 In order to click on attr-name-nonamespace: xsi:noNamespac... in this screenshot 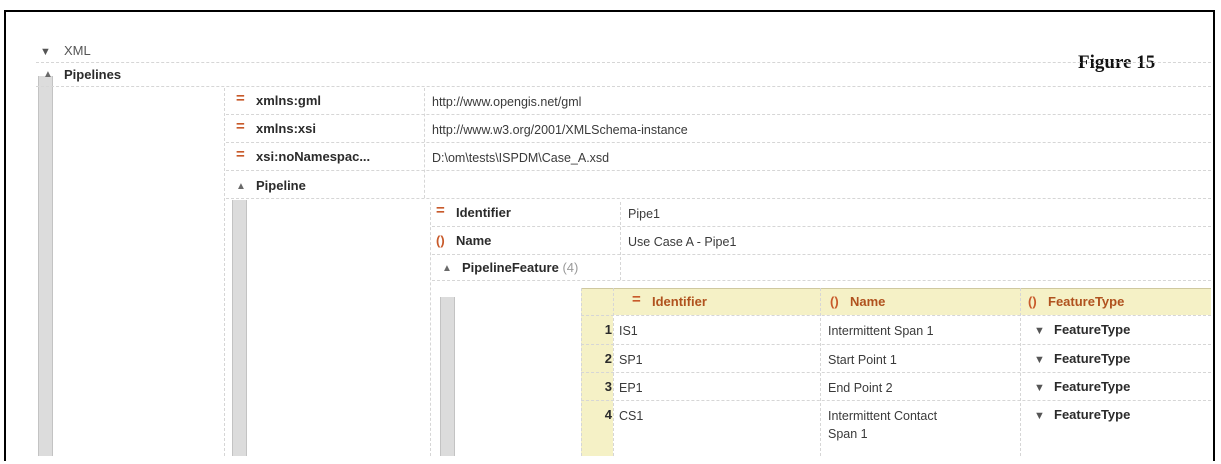, I will do `click(313, 156)`.